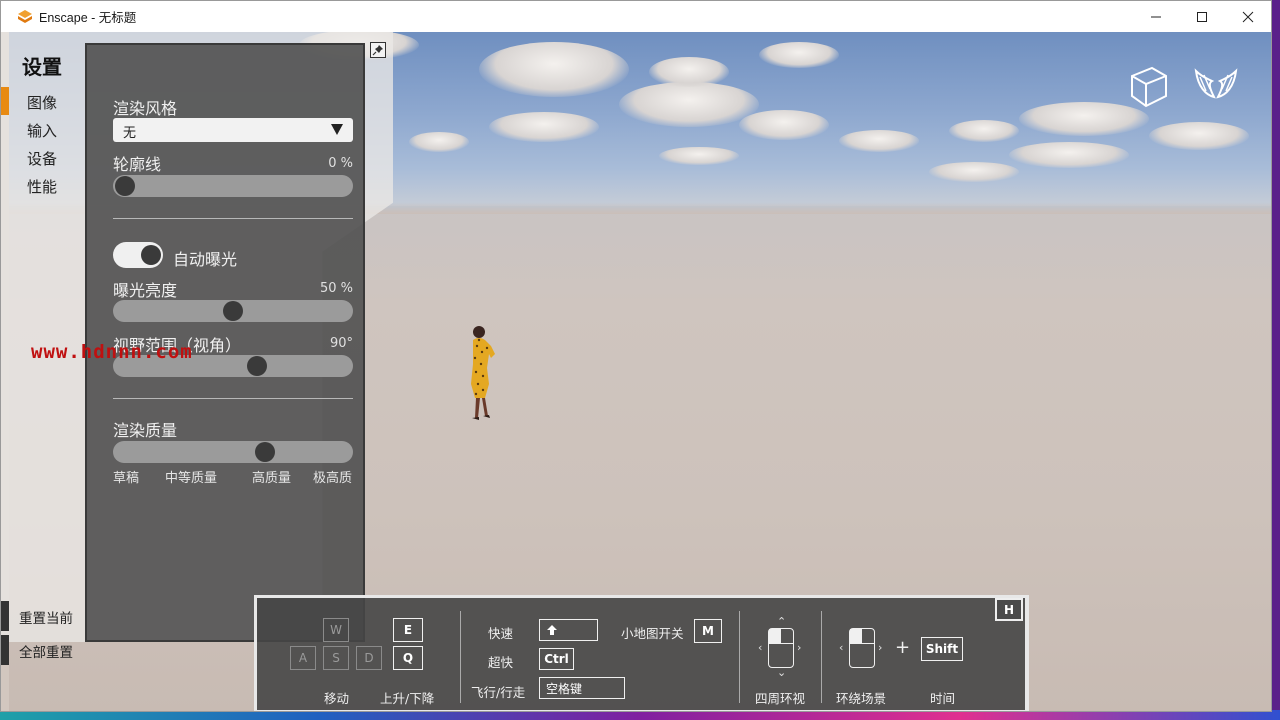  What do you see at coordinates (25, 16) in the screenshot?
I see `enscape-logo-icon` at bounding box center [25, 16].